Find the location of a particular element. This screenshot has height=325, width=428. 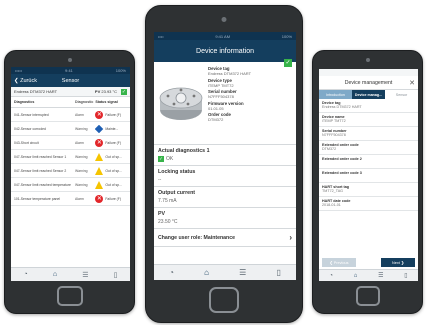

step-sensor: Sensor is located at coordinates (401, 94).